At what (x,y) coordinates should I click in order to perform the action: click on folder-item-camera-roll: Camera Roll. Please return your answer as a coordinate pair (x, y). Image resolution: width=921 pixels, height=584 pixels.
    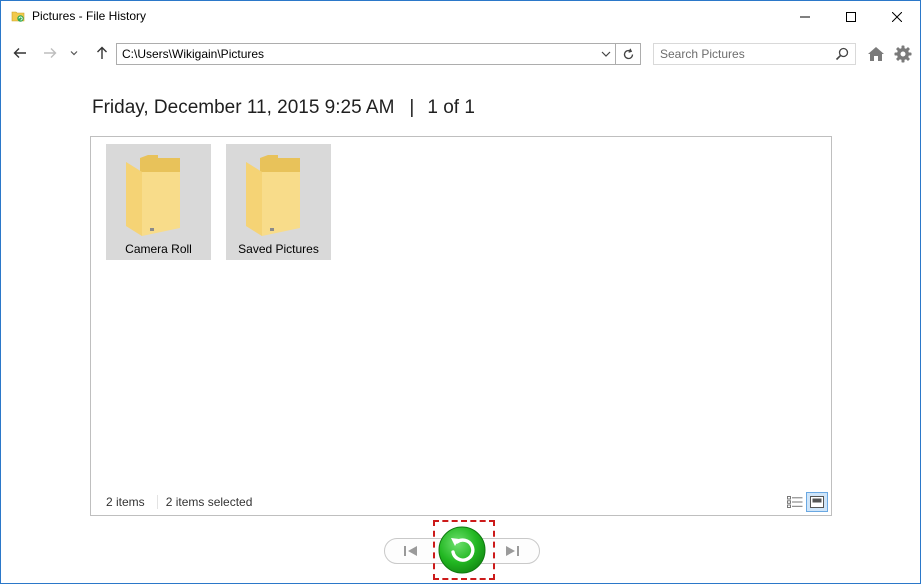
    Looking at the image, I should click on (158, 202).